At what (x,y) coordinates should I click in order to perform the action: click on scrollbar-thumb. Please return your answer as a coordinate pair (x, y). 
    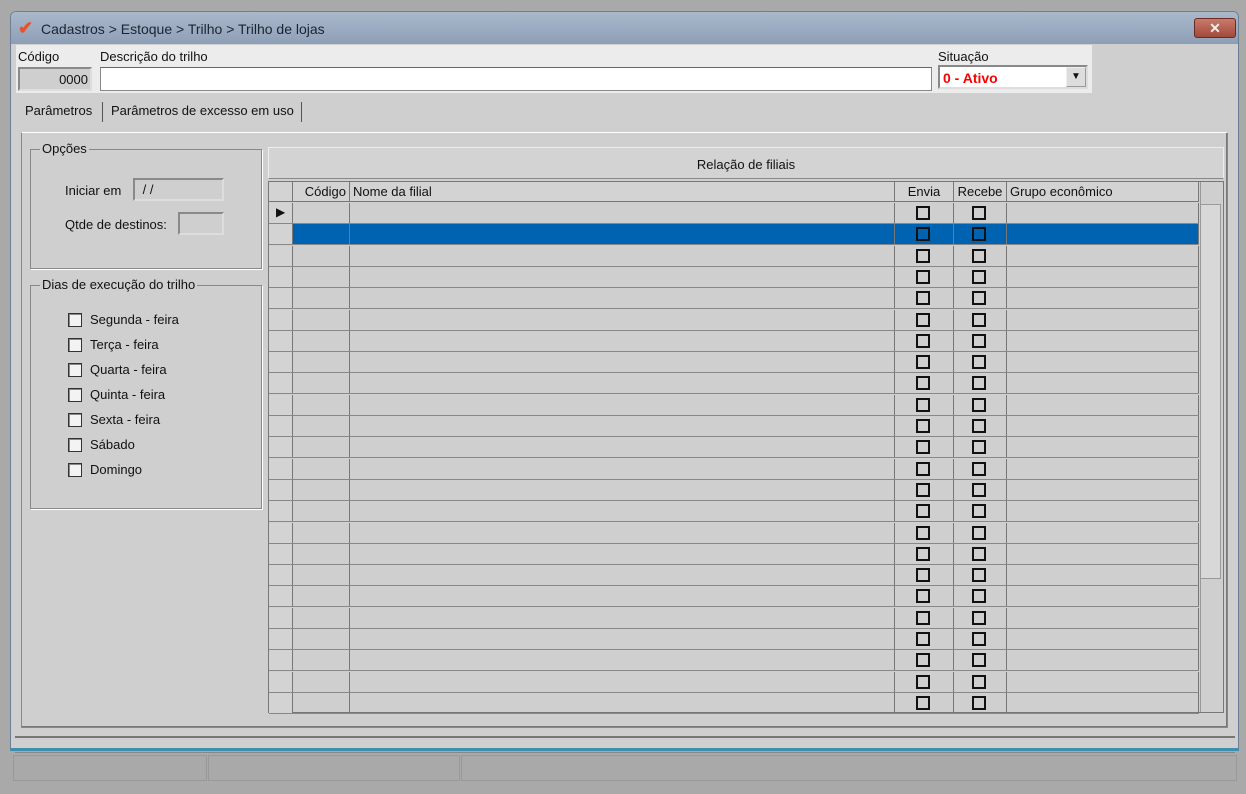
    Looking at the image, I should click on (1210, 391).